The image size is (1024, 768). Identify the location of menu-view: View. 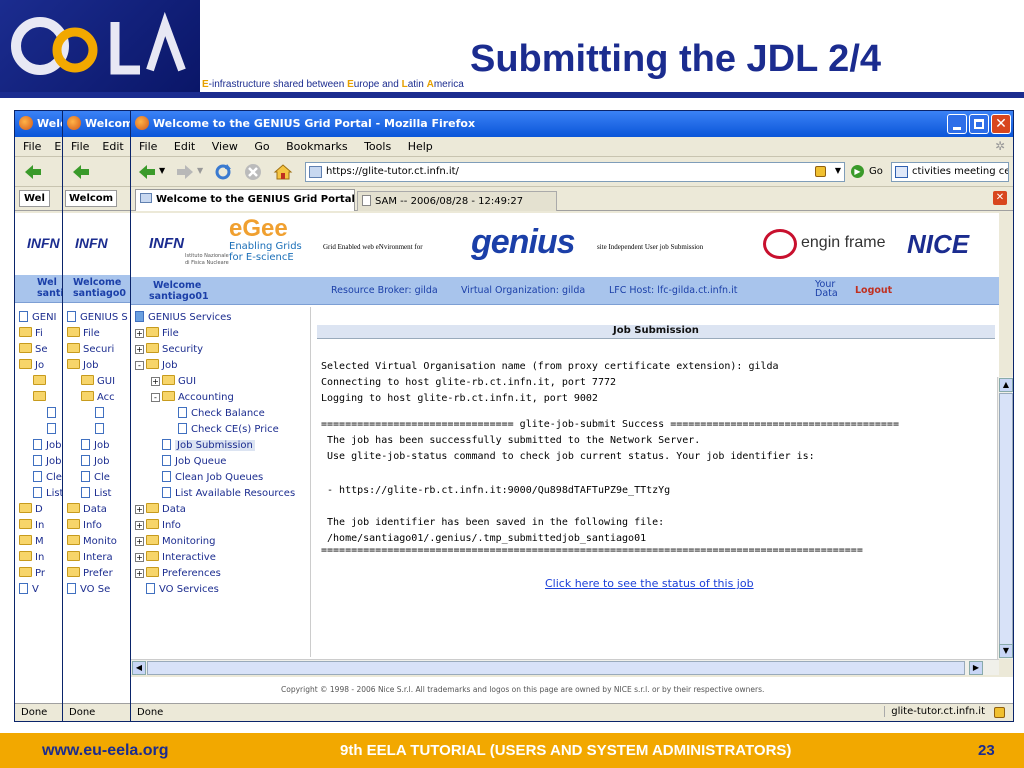
(225, 146).